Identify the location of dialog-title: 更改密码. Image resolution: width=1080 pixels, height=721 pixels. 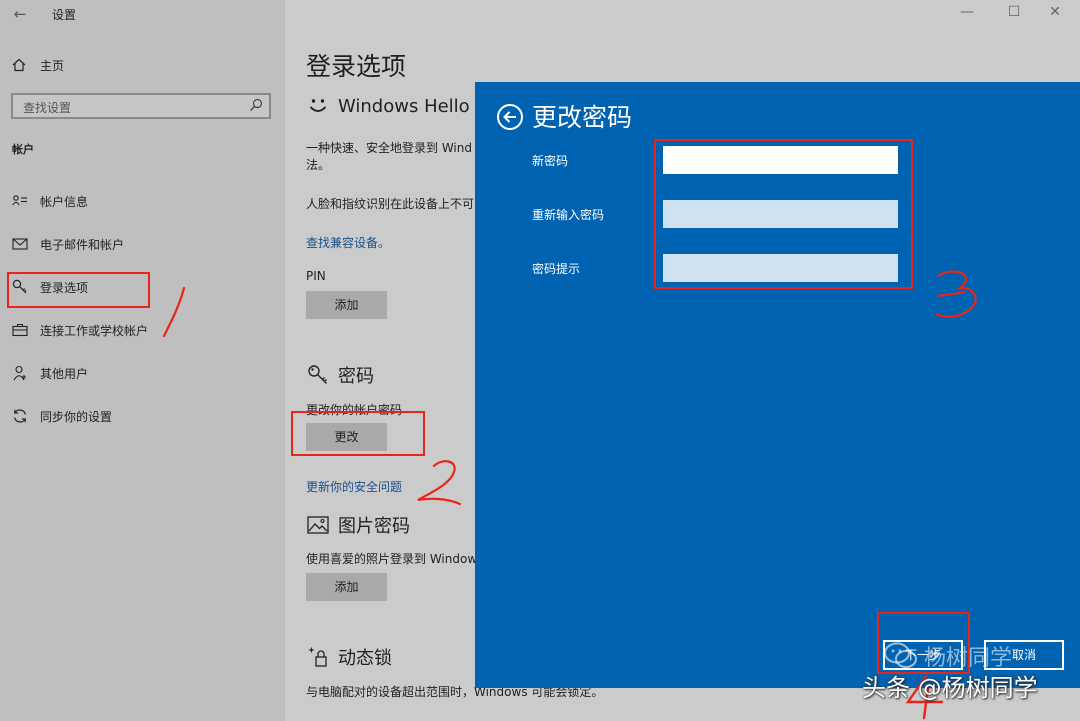
(582, 117).